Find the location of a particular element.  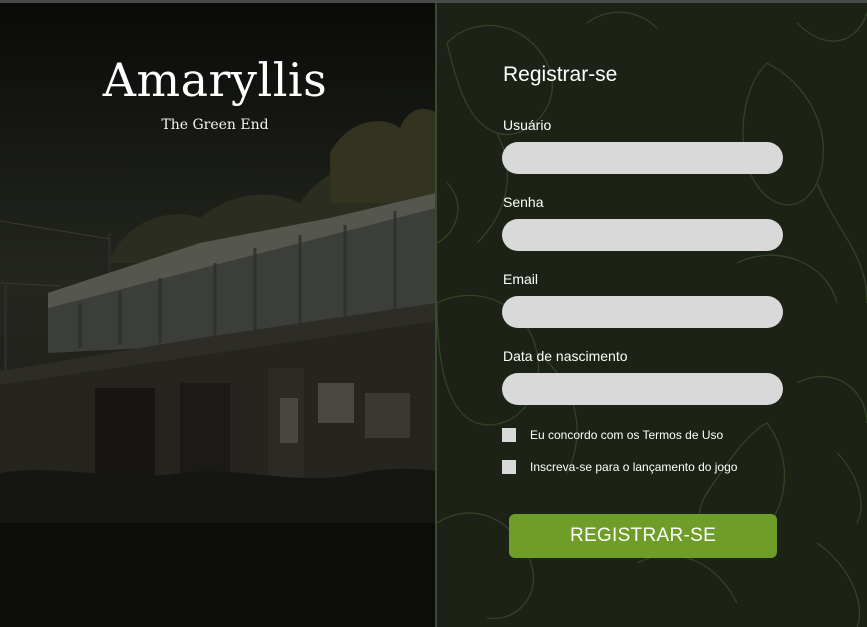

brand-title: Amaryllis is located at coordinates (215, 80).